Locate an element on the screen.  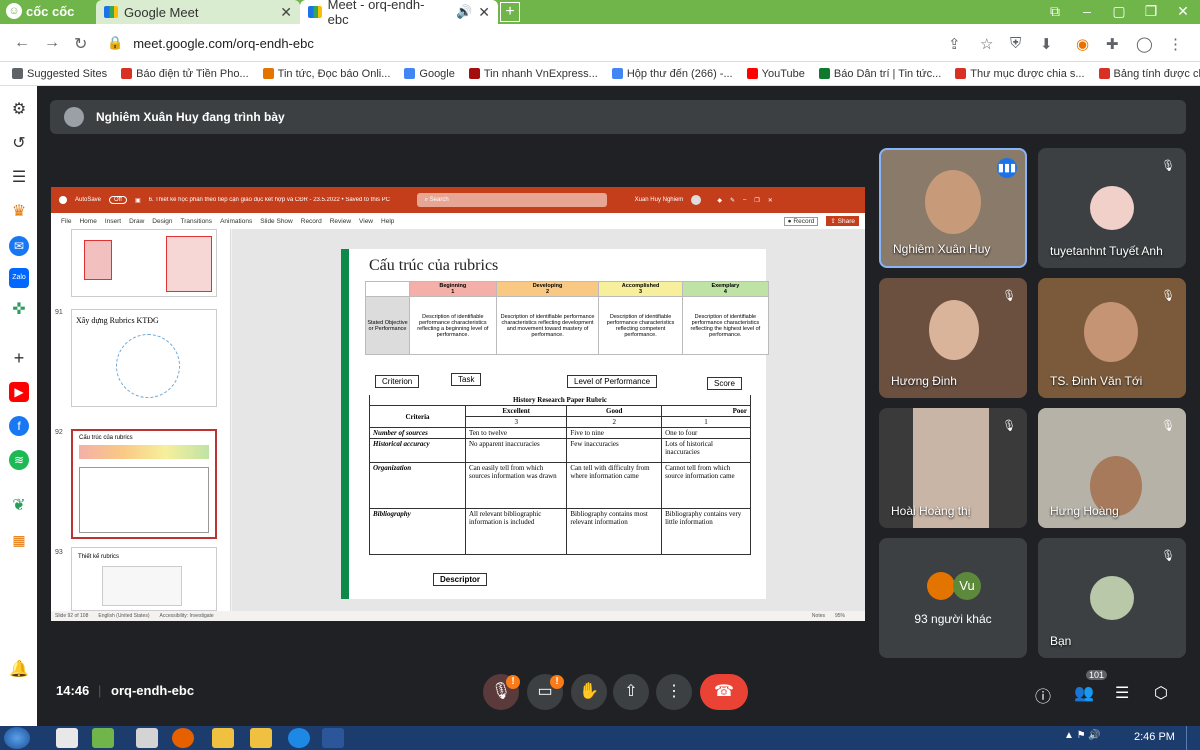
tab-search-icon: ⧉ is located at coordinates (1055, 12).